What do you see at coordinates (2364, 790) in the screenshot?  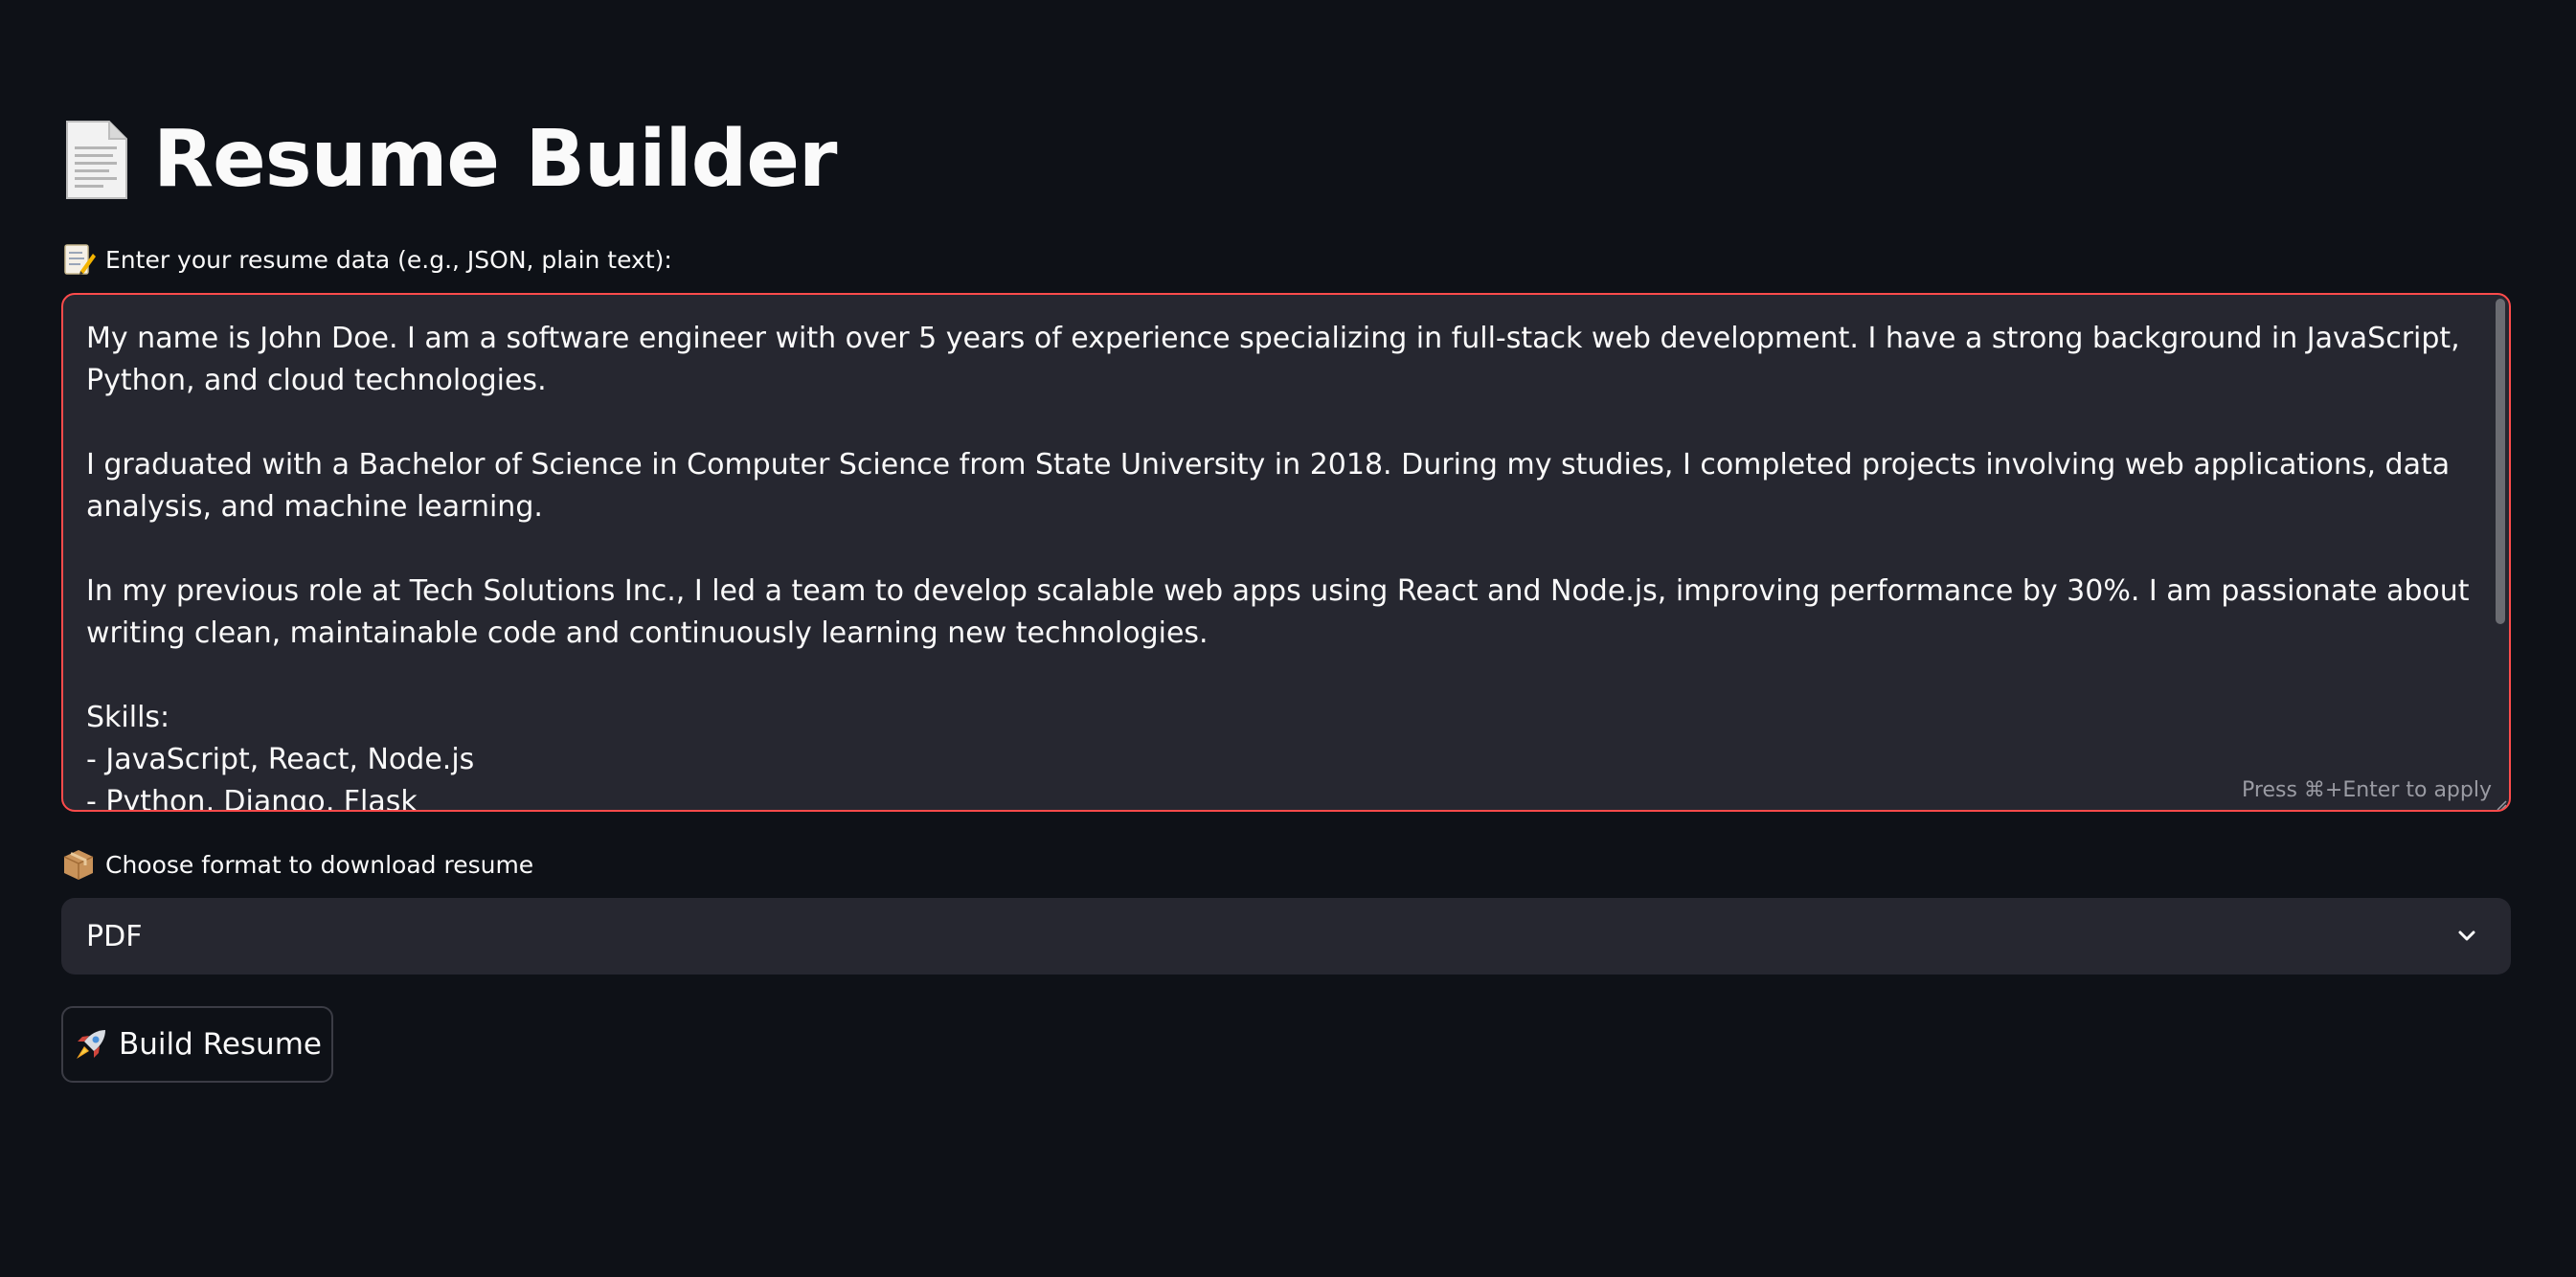 I see `apply-hint: Press ⌘+Enter to apply` at bounding box center [2364, 790].